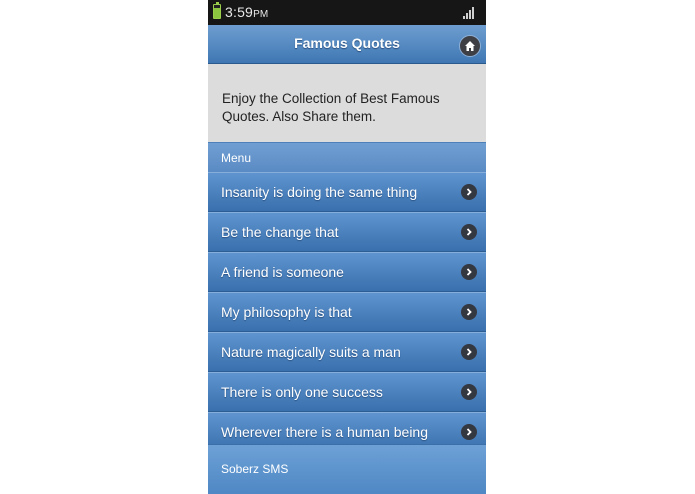 The image size is (695, 494). Describe the element at coordinates (217, 10) in the screenshot. I see `battery-icon` at that location.